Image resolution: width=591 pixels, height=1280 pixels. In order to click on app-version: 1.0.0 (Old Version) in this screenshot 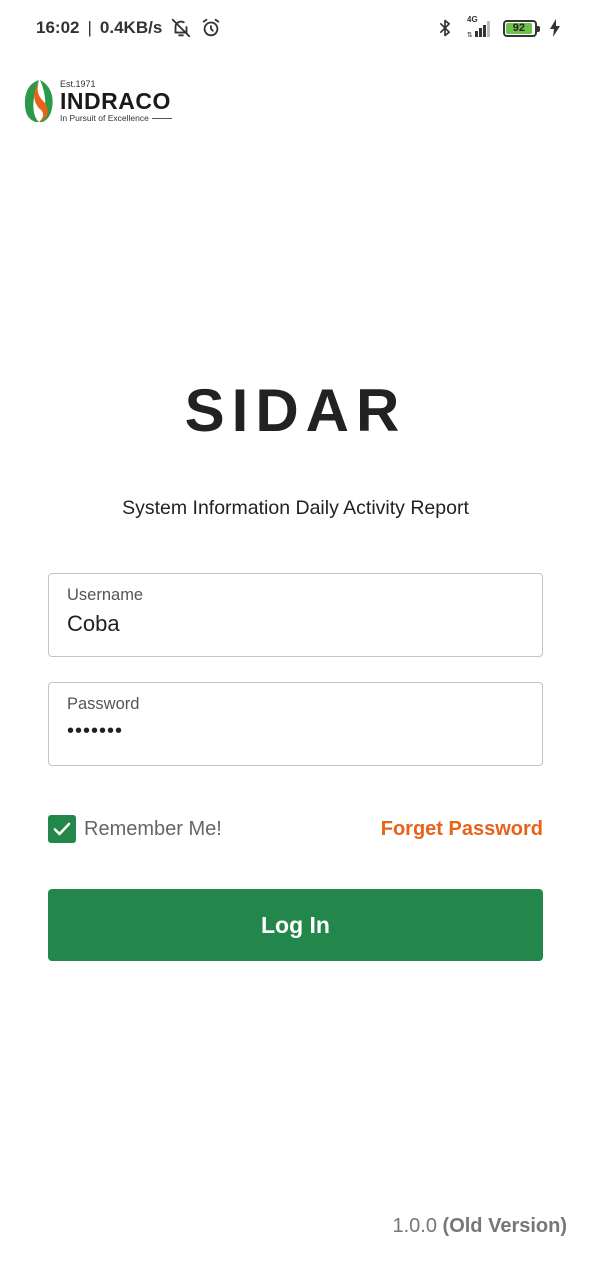, I will do `click(479, 1226)`.